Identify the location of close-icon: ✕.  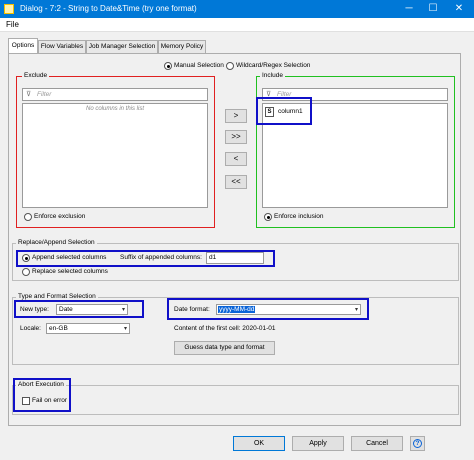
(459, 9).